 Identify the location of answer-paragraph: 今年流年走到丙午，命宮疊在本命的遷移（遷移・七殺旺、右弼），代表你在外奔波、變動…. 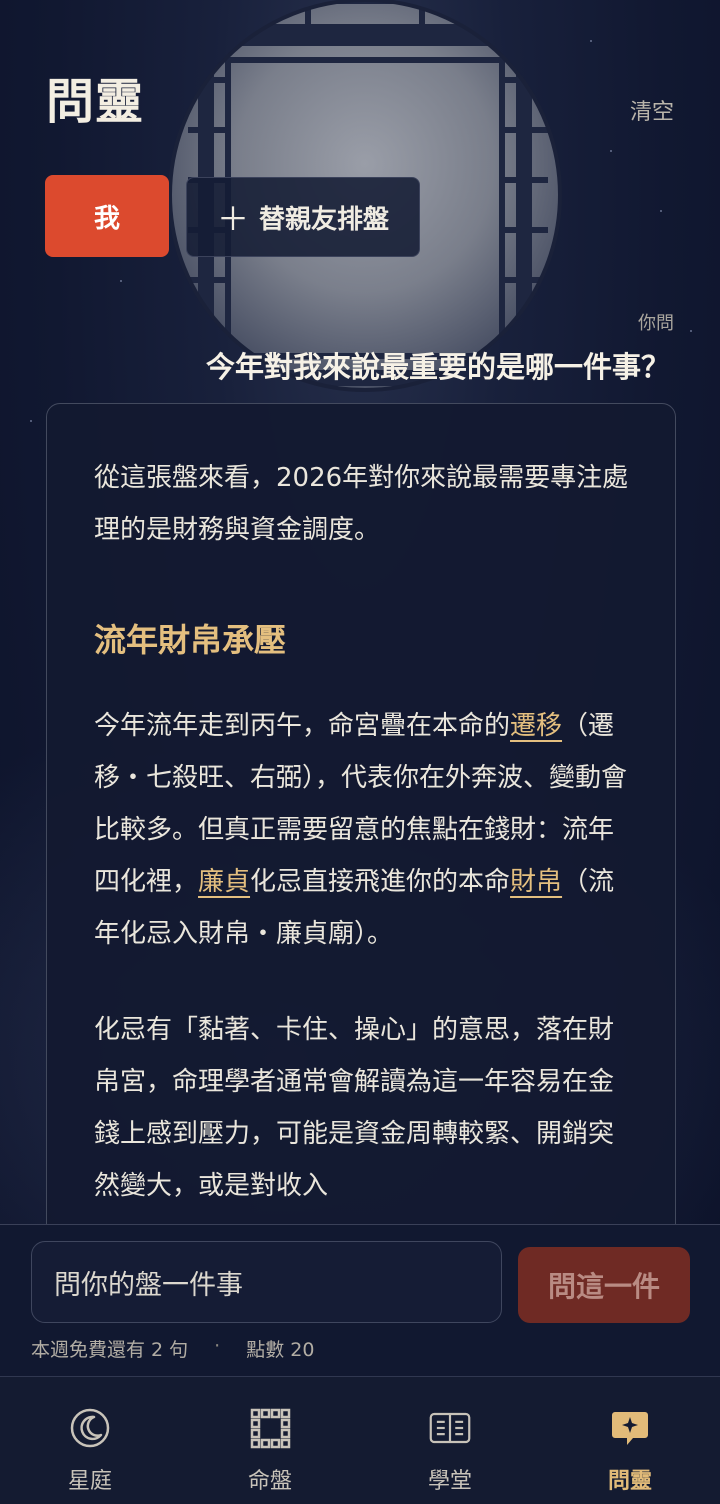
(361, 830).